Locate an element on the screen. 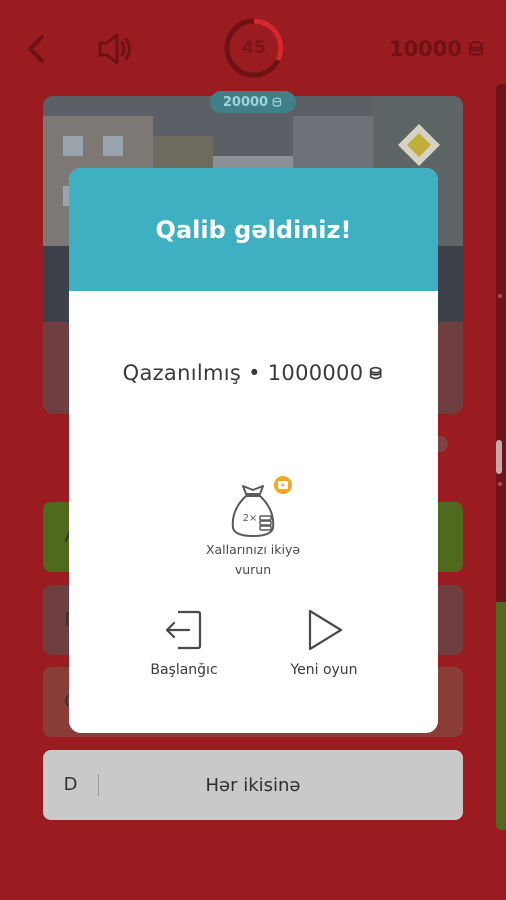 This screenshot has width=506, height=900. answer-text: Hər ikisinə is located at coordinates (253, 785).